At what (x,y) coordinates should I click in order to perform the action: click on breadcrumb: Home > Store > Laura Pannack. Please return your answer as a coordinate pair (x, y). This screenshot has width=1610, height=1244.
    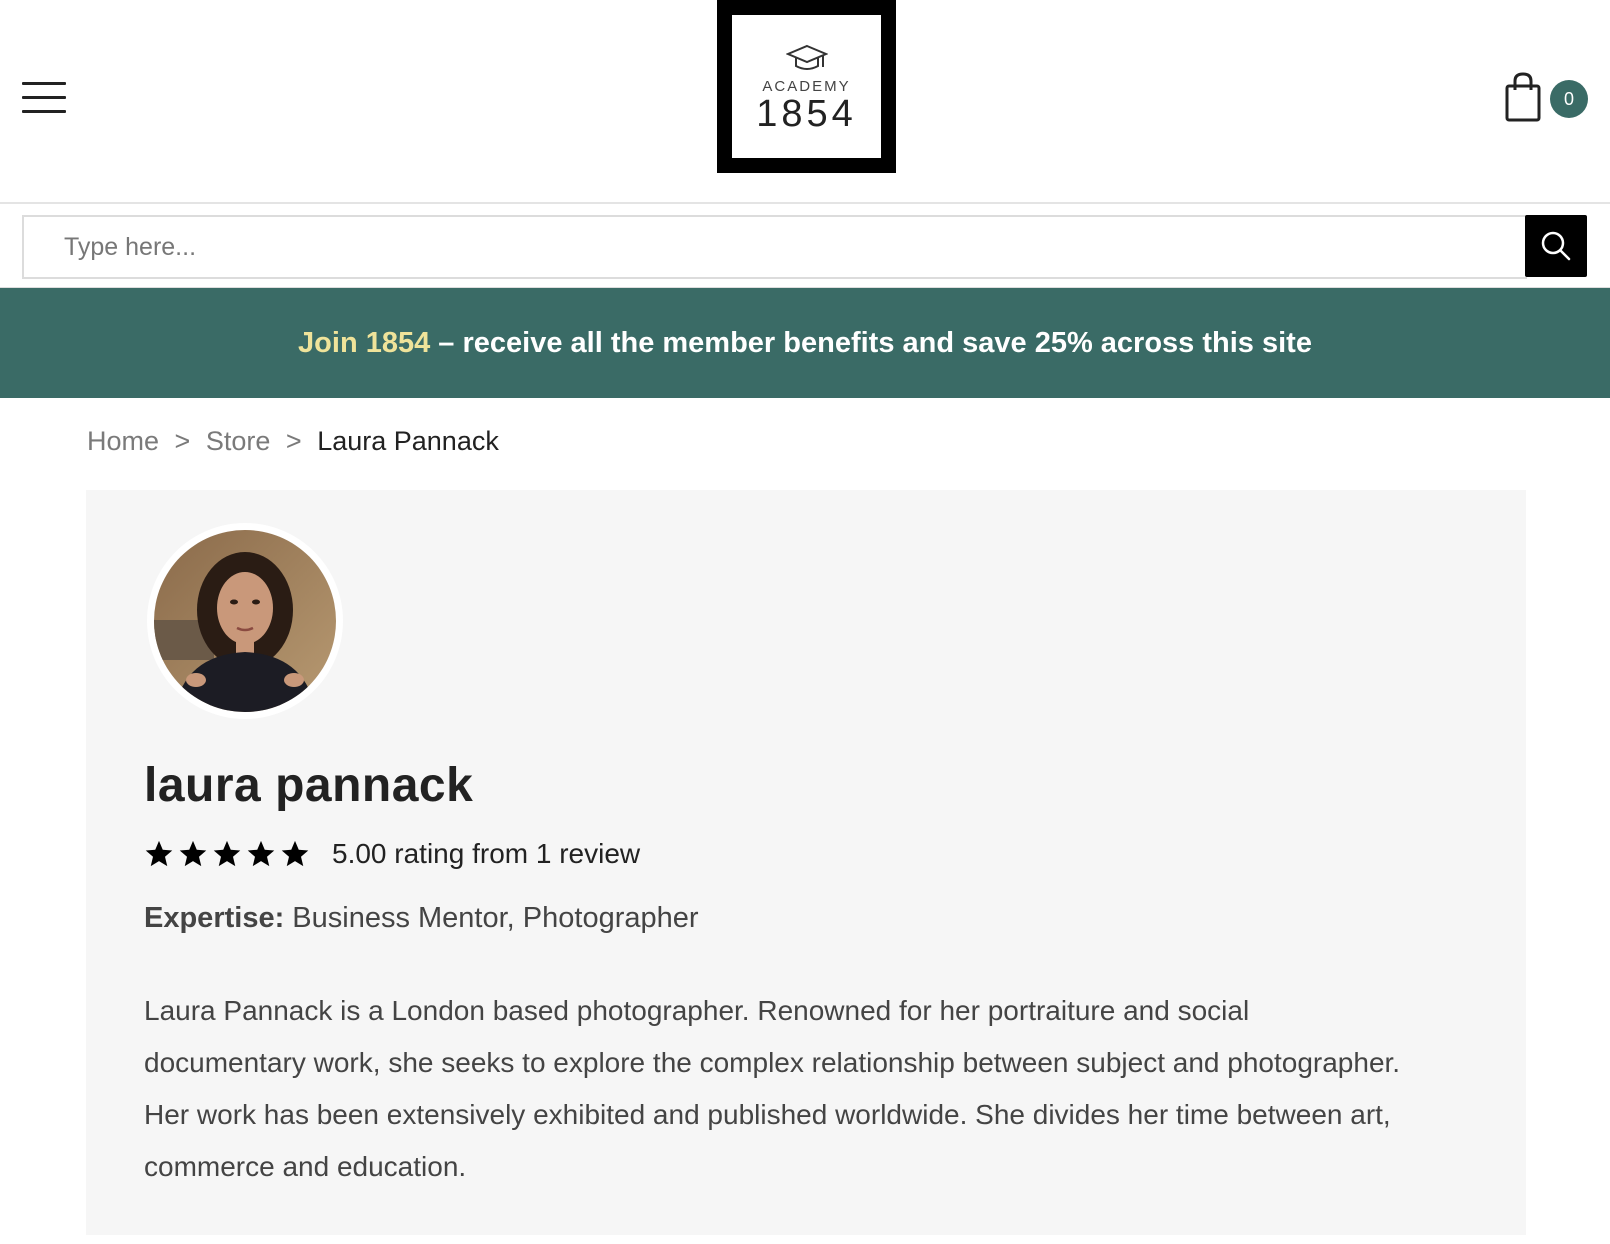
    Looking at the image, I should click on (293, 441).